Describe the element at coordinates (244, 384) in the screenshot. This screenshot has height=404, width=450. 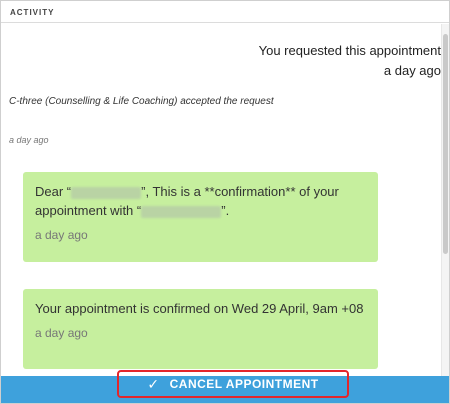
I see `cancel-appointment-label: CANCEL APPOINTMENT` at that location.